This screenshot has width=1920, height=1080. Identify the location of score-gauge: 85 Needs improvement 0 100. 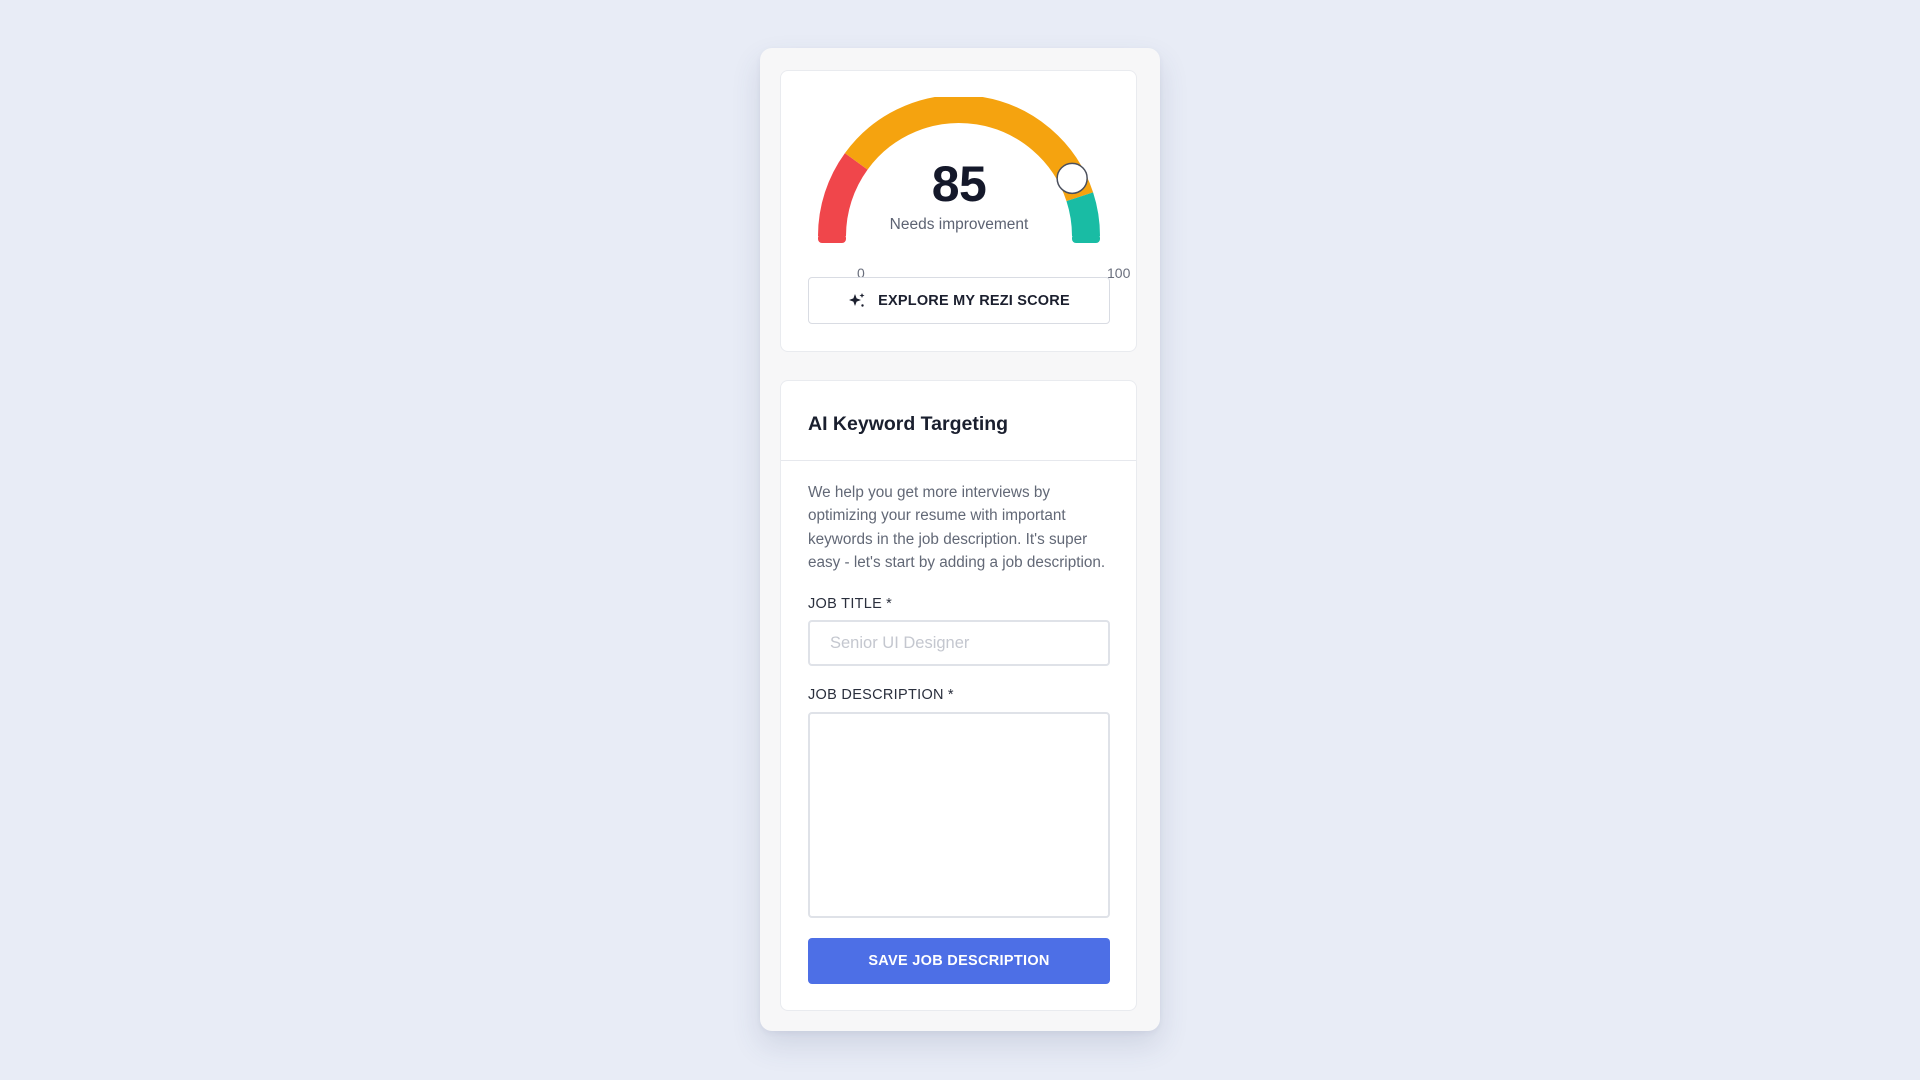
(973, 189).